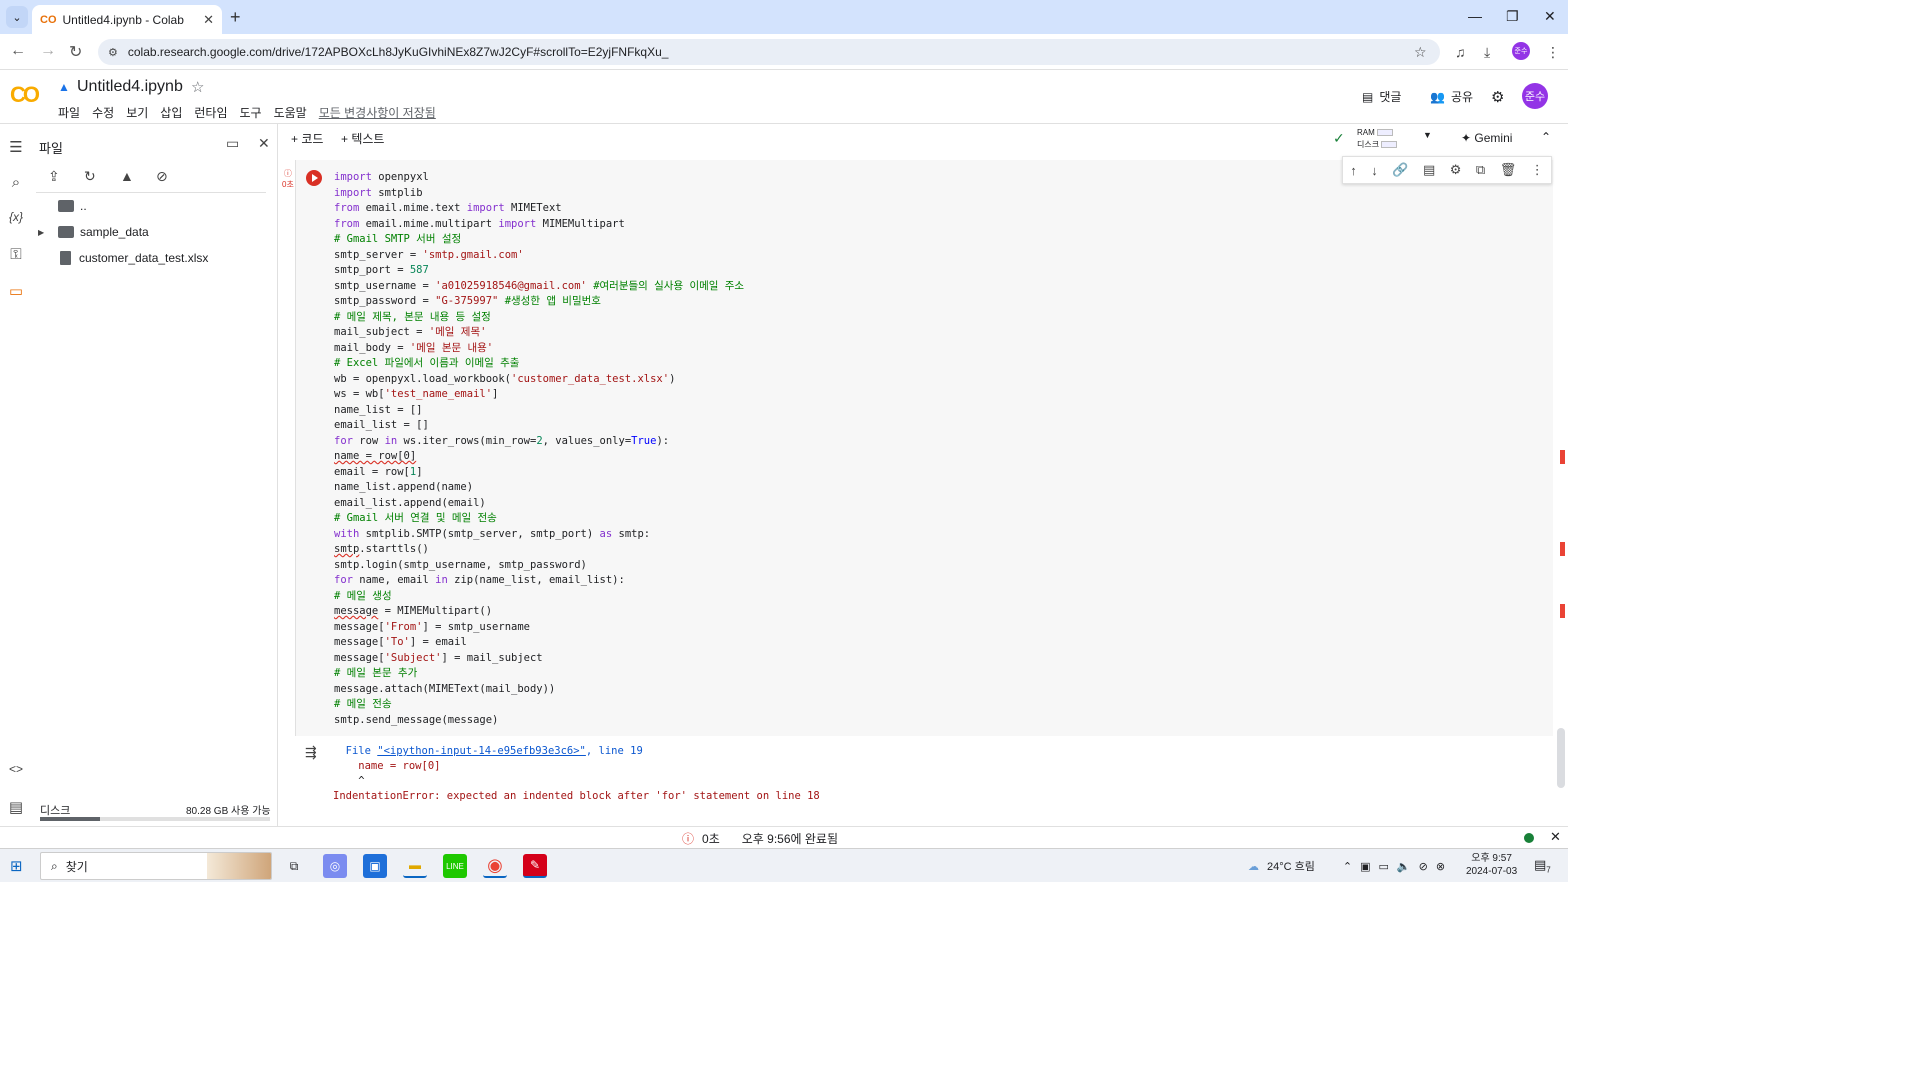 This screenshot has width=1920, height=1080. What do you see at coordinates (17, 17) in the screenshot?
I see `tab-search-button: ⌄` at bounding box center [17, 17].